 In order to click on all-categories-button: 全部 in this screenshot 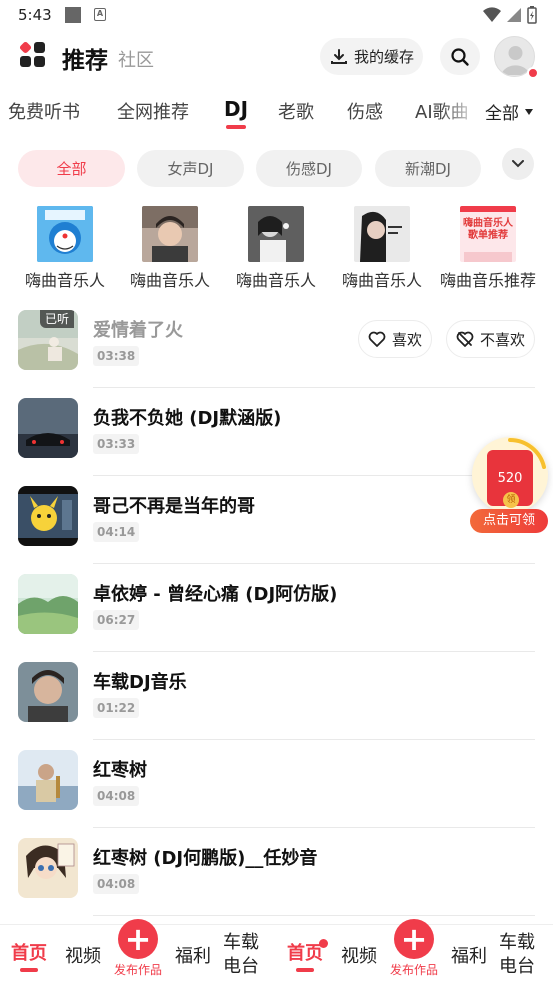, I will do `click(509, 111)`.